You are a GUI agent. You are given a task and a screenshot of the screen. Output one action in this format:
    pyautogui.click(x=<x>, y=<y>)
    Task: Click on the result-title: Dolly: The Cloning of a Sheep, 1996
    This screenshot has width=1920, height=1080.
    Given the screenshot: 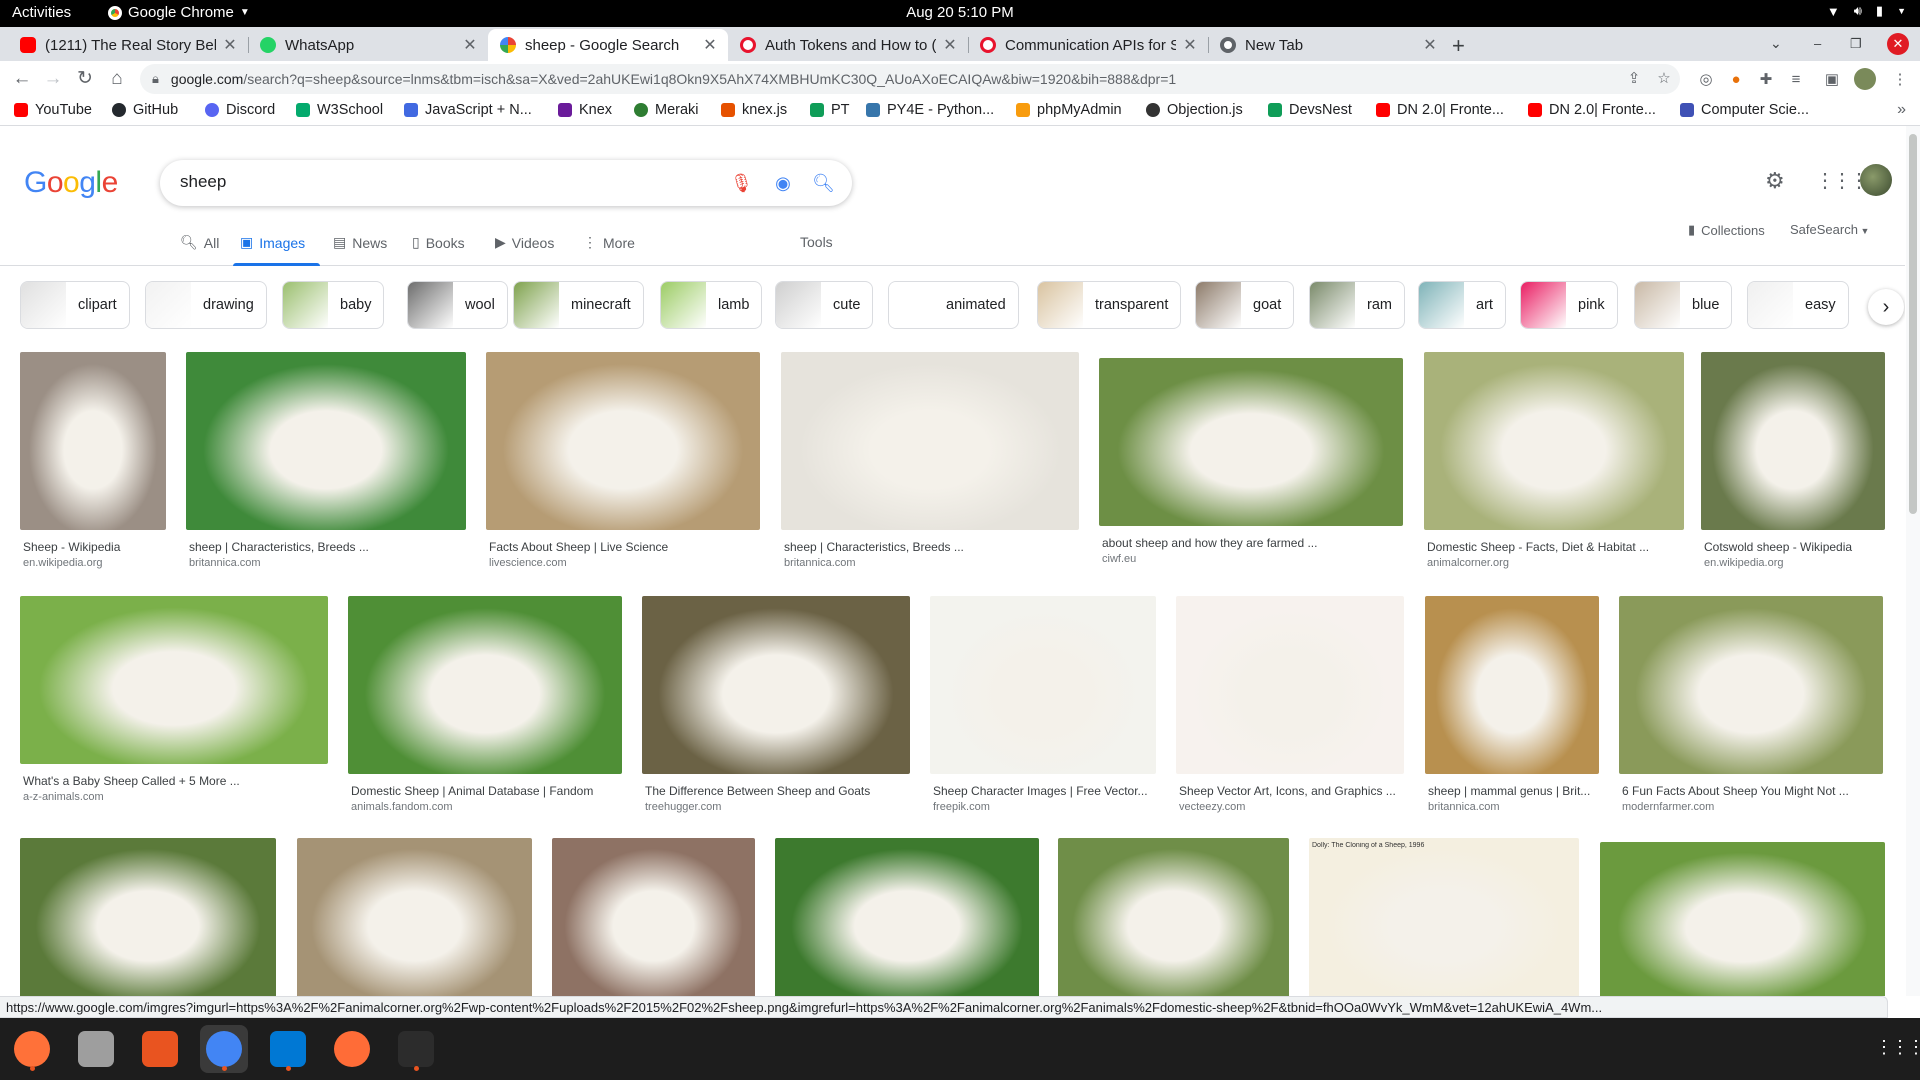 What is the action you would take?
    pyautogui.click(x=1444, y=845)
    